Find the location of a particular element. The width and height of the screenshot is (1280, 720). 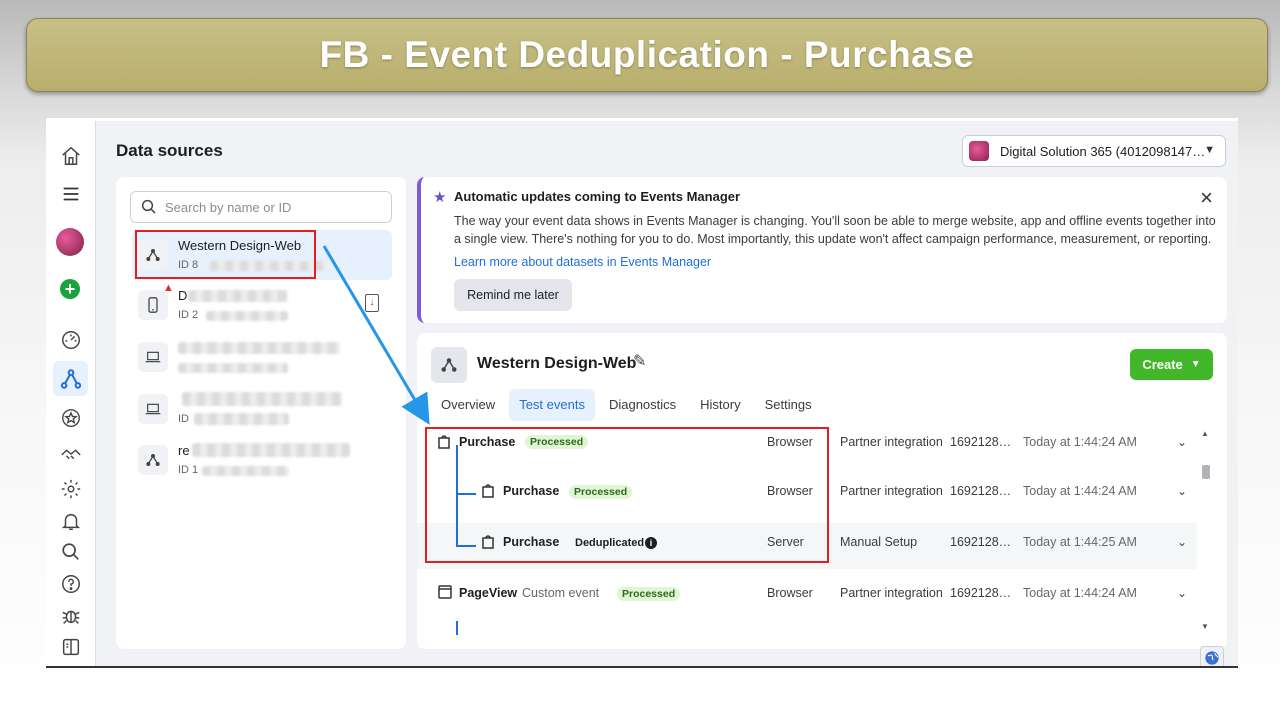

event-time: Today at 1:44:25 AM is located at coordinates (1080, 542).